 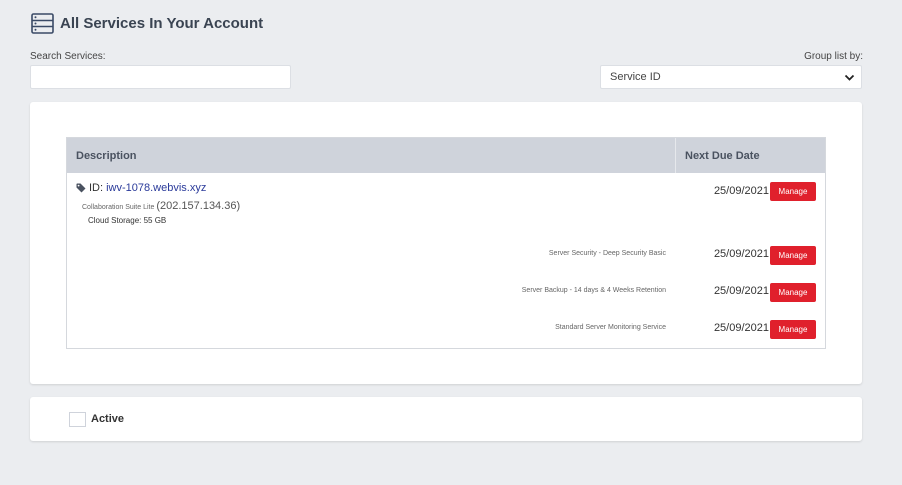 What do you see at coordinates (68, 56) in the screenshot?
I see `search-label: Search Services:` at bounding box center [68, 56].